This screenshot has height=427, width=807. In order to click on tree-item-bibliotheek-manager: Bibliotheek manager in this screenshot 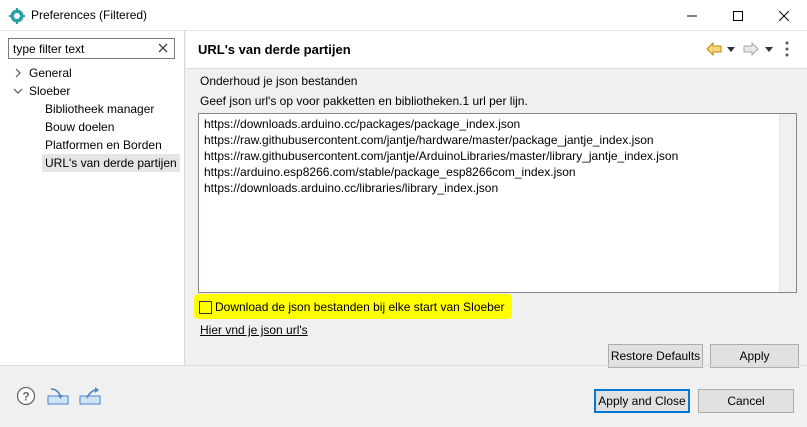, I will do `click(99, 109)`.